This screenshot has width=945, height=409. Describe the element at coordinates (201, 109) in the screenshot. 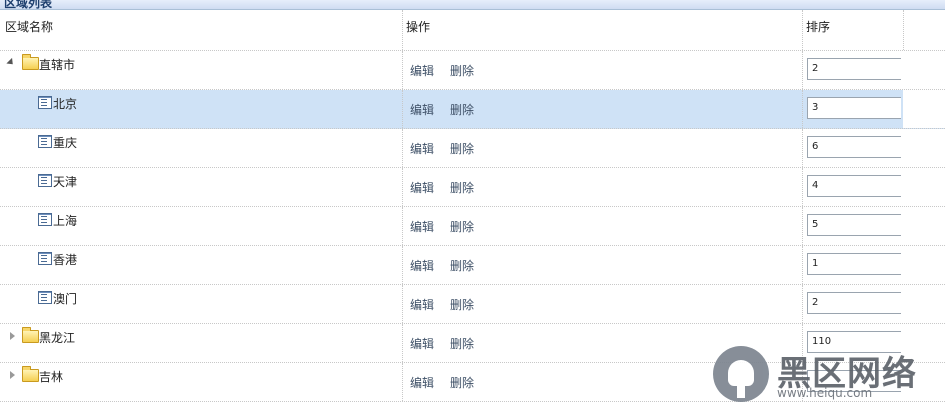

I see `cell-name: 北京` at that location.